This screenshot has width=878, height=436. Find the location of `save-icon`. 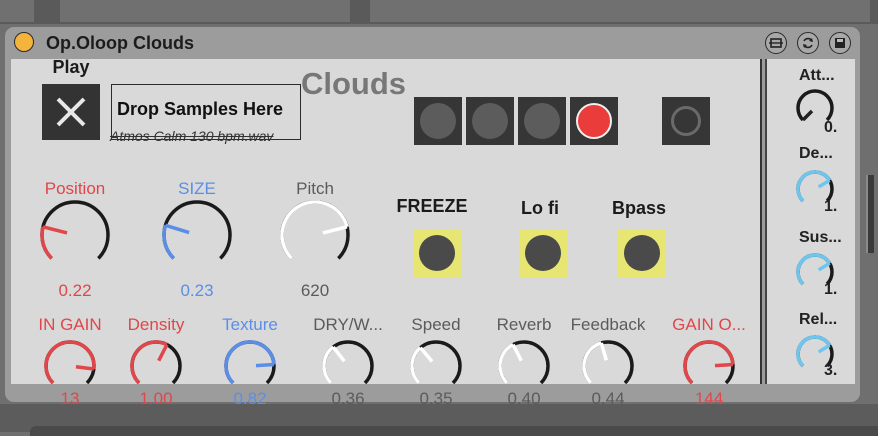

save-icon is located at coordinates (840, 43).